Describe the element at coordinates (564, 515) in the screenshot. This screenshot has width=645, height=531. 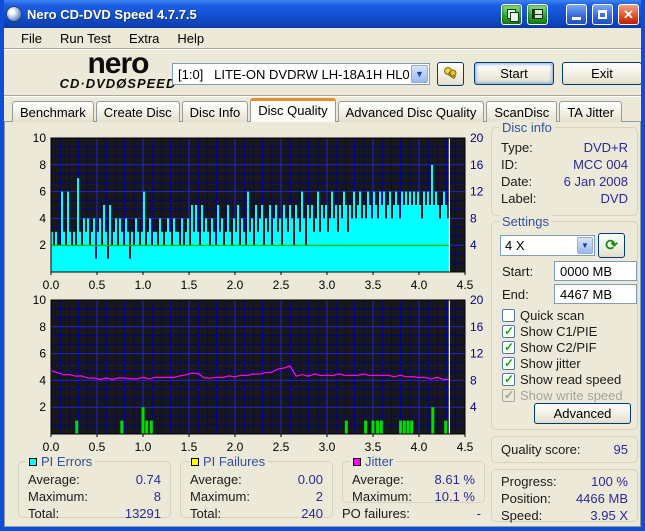
I see `stat-row-speed-: Speed: 3.95 X` at that location.